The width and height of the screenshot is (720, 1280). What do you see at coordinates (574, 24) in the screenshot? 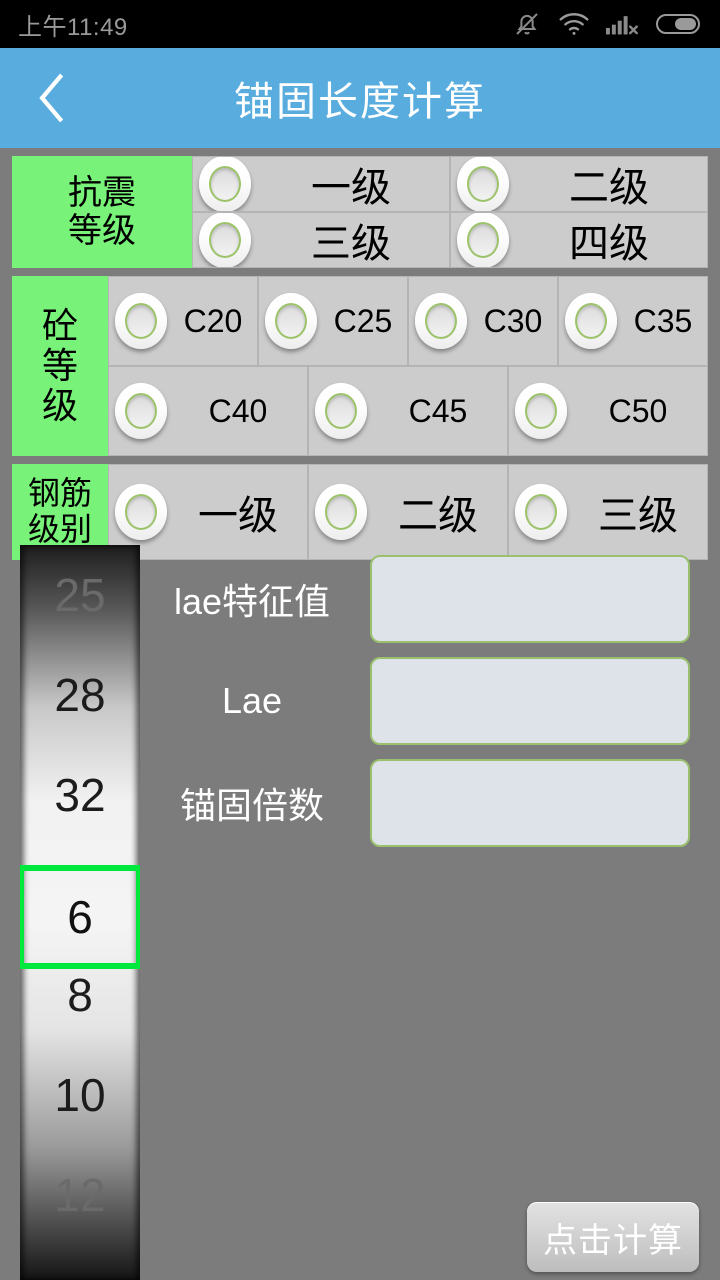
I see `wifi-icon` at bounding box center [574, 24].